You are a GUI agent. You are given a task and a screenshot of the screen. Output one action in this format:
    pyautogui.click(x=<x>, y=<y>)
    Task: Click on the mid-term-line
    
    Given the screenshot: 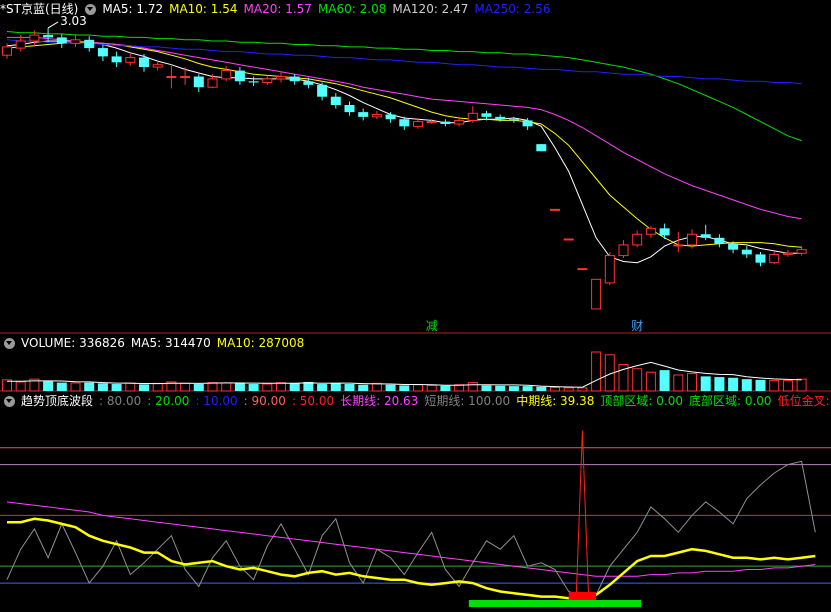 What is the action you would take?
    pyautogui.click(x=411, y=558)
    